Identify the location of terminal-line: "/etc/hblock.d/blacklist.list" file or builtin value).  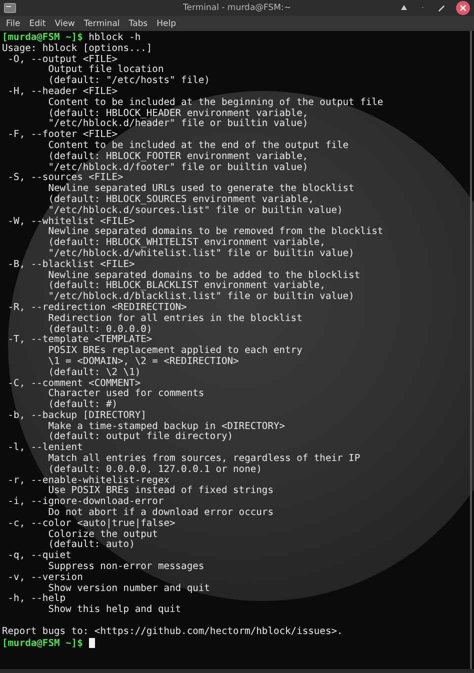
(201, 296).